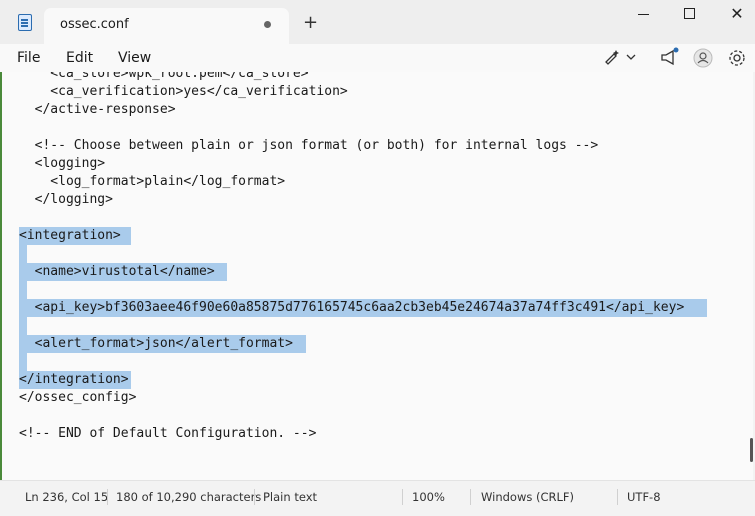  What do you see at coordinates (290, 497) in the screenshot?
I see `file-format: Plain text` at bounding box center [290, 497].